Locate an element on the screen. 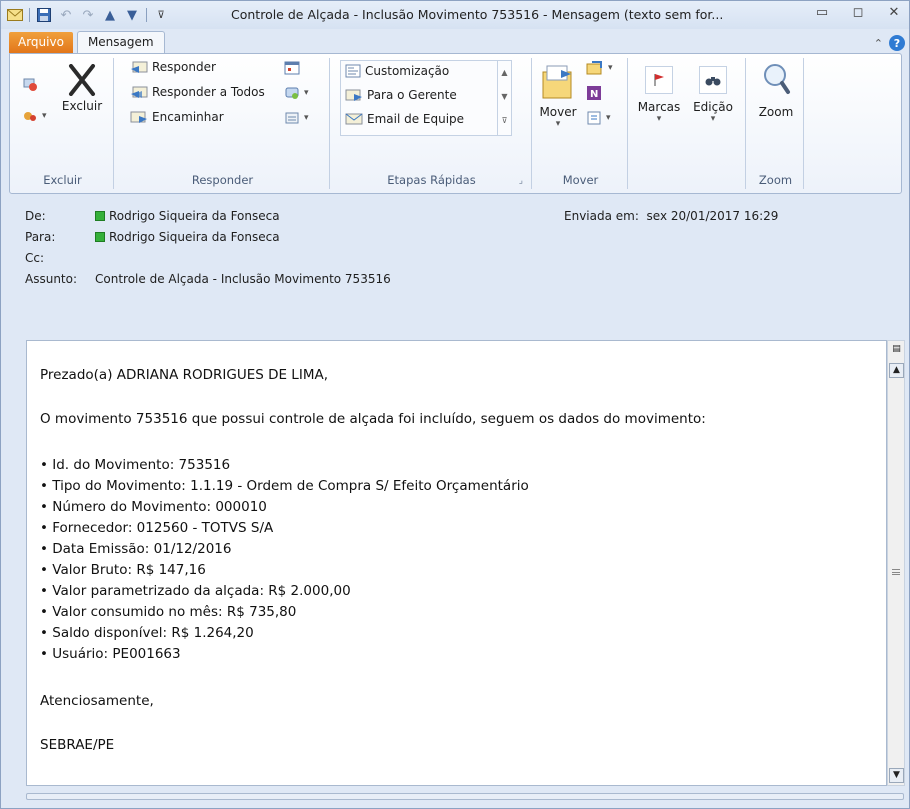 The width and height of the screenshot is (910, 809). body-item: • Valor consumido no mês: R$ 735,80 is located at coordinates (168, 612).